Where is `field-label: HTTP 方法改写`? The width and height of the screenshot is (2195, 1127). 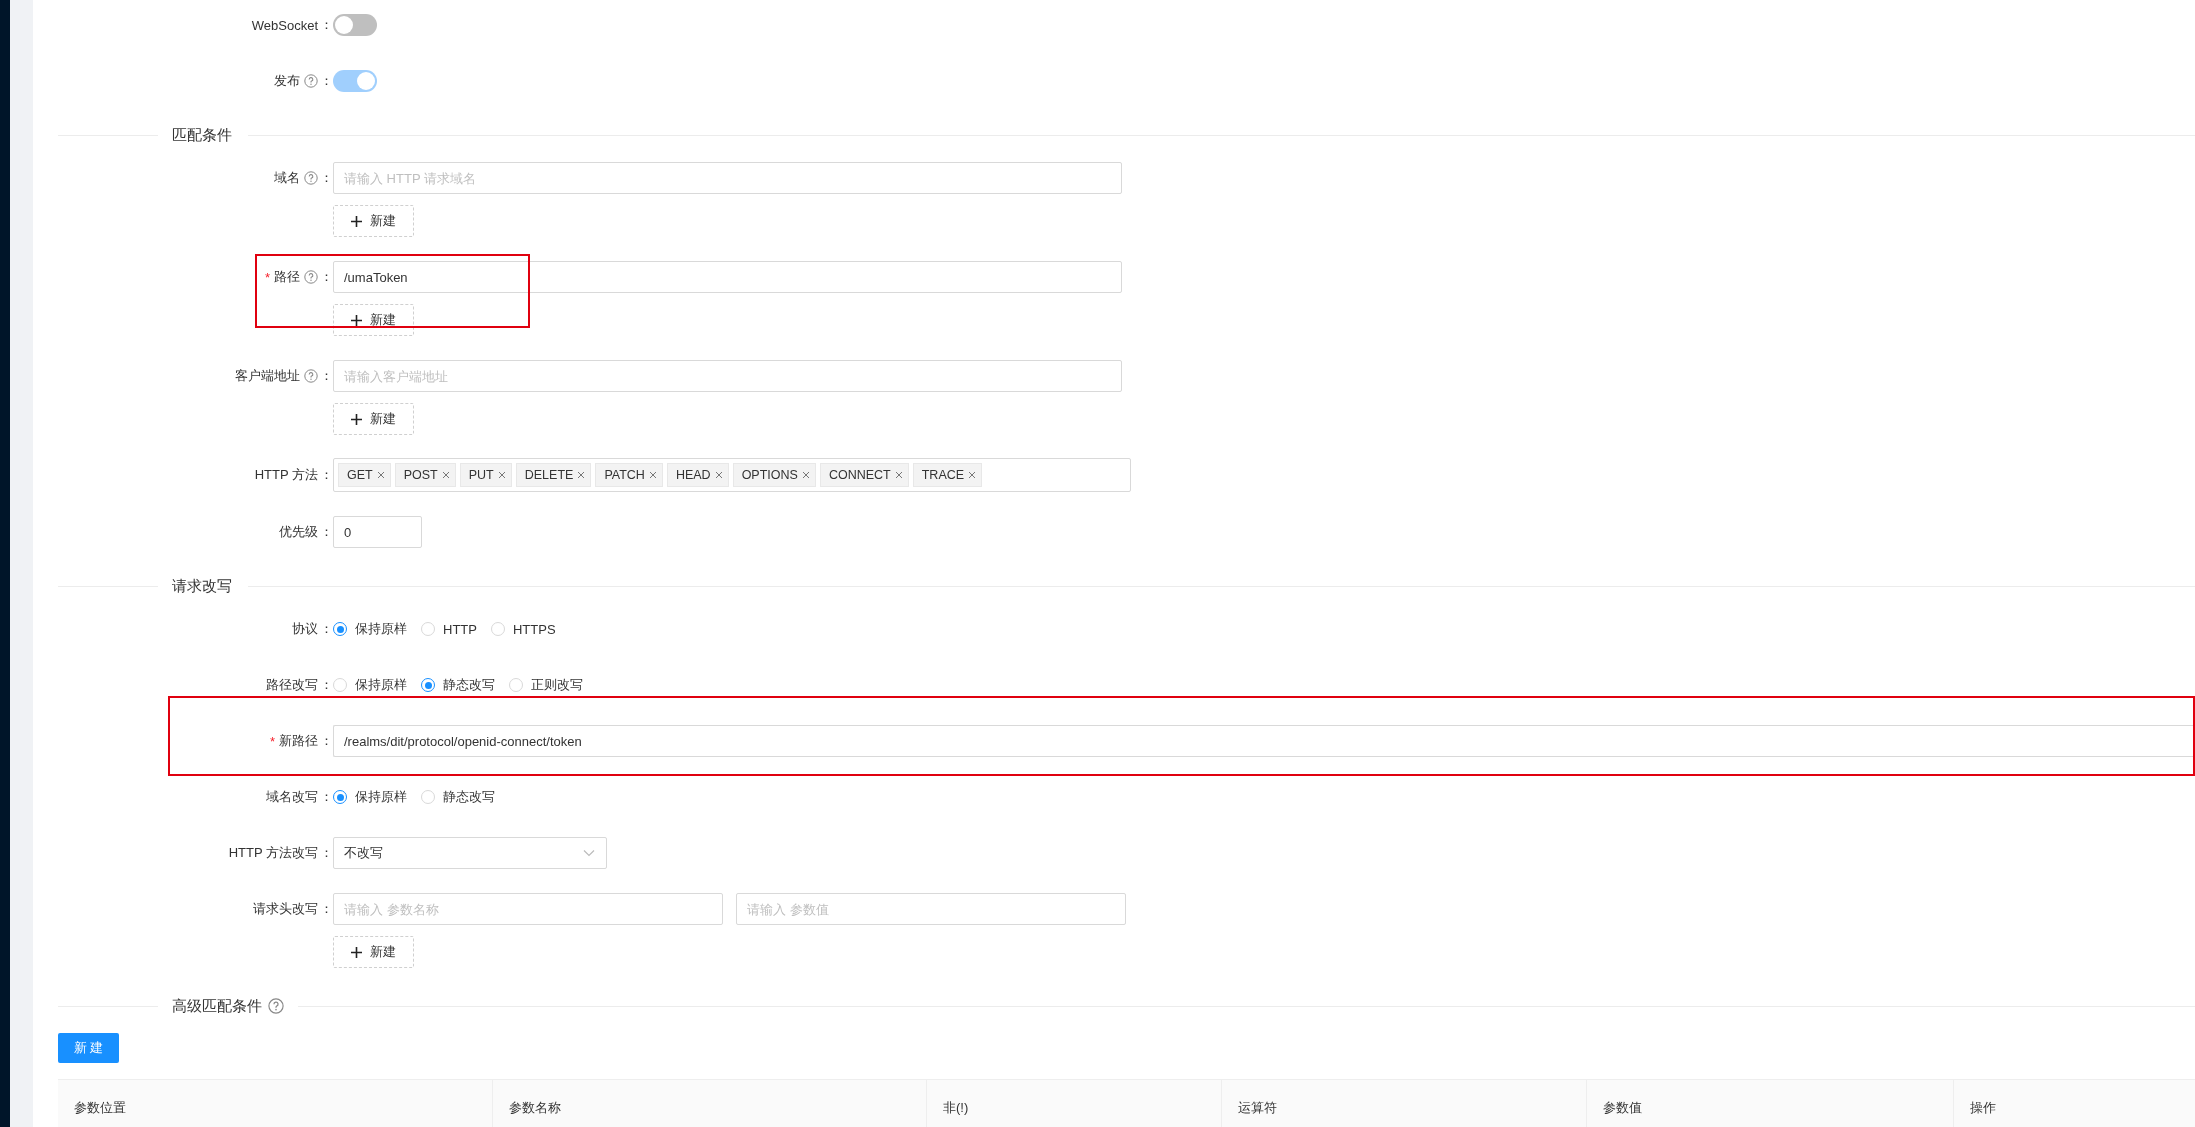 field-label: HTTP 方法改写 is located at coordinates (273, 853).